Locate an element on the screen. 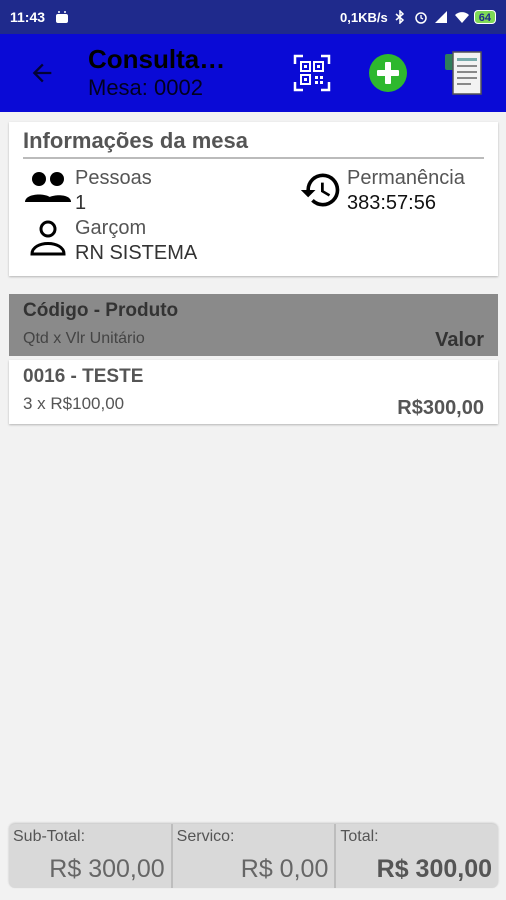 This screenshot has height=900, width=506. total-value: R$ 300,00 is located at coordinates (434, 869).